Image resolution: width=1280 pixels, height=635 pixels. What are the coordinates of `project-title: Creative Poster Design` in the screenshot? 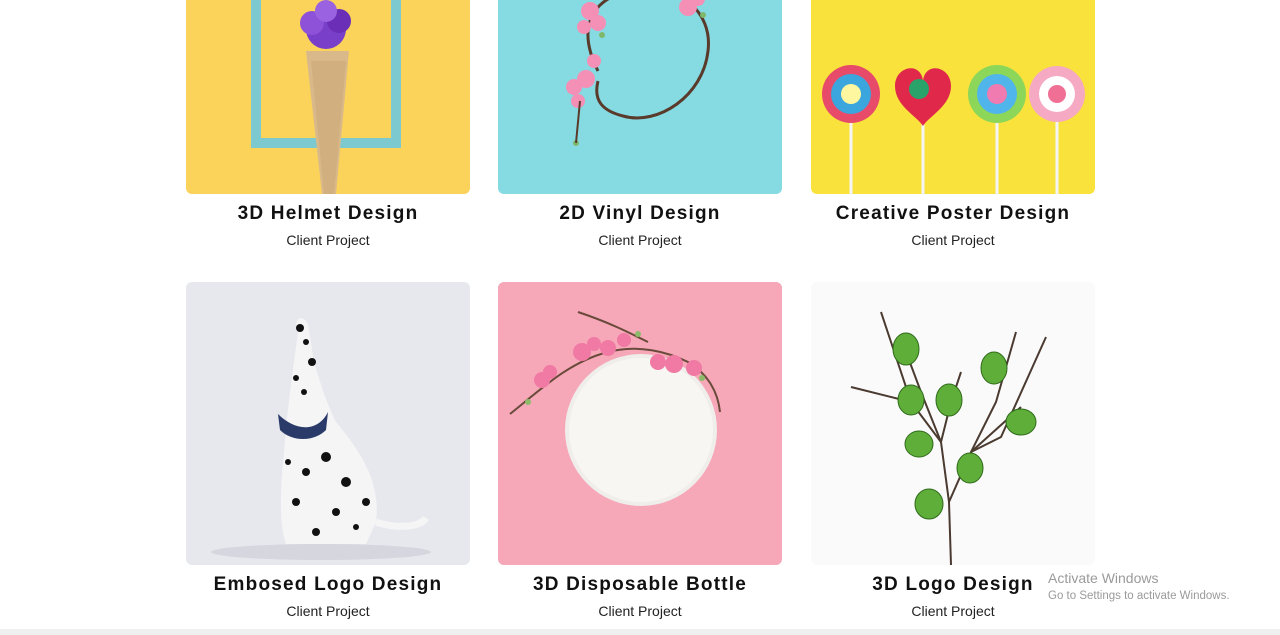 It's located at (953, 214).